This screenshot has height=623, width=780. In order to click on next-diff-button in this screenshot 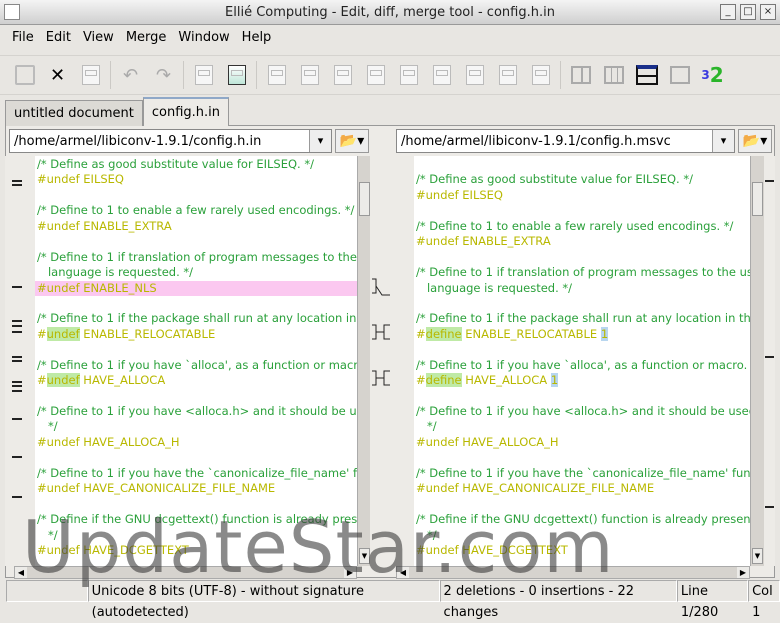, I will do `click(236, 75)`.